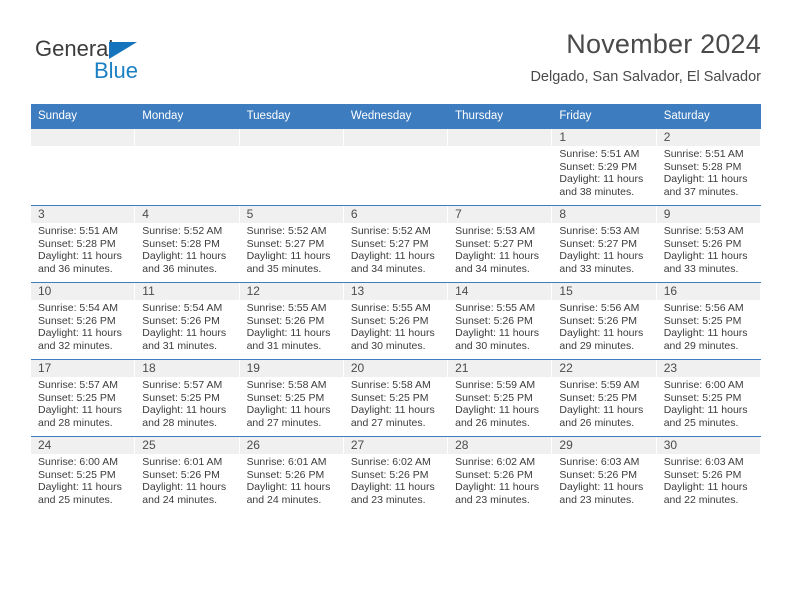 The width and height of the screenshot is (792, 612). I want to click on day-number: 23, so click(670, 368).